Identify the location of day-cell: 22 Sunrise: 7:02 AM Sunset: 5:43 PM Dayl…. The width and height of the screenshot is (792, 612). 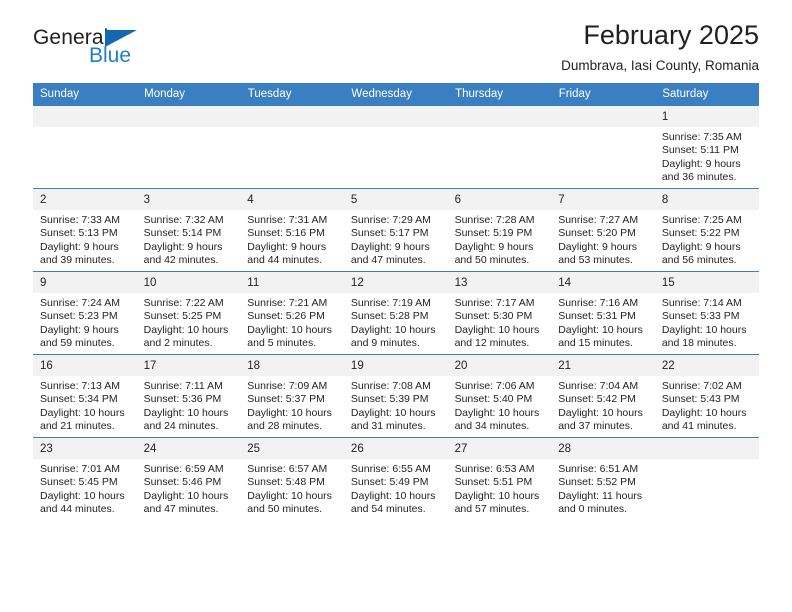
(706, 396).